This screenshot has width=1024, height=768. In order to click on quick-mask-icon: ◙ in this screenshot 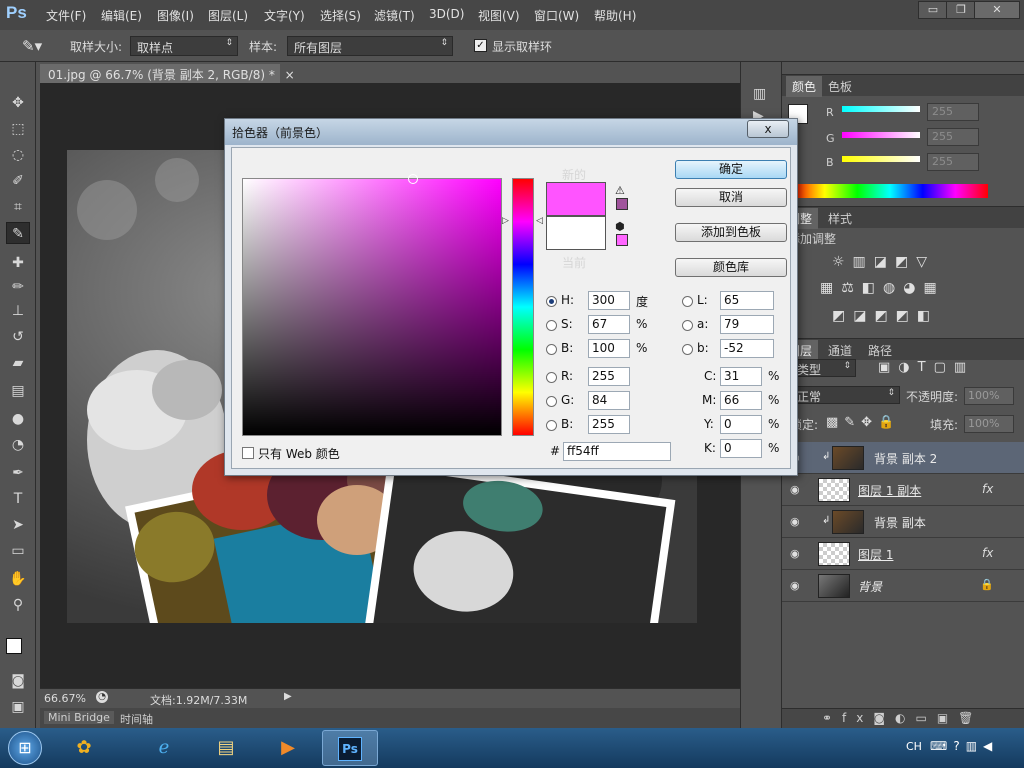, I will do `click(18, 681)`.